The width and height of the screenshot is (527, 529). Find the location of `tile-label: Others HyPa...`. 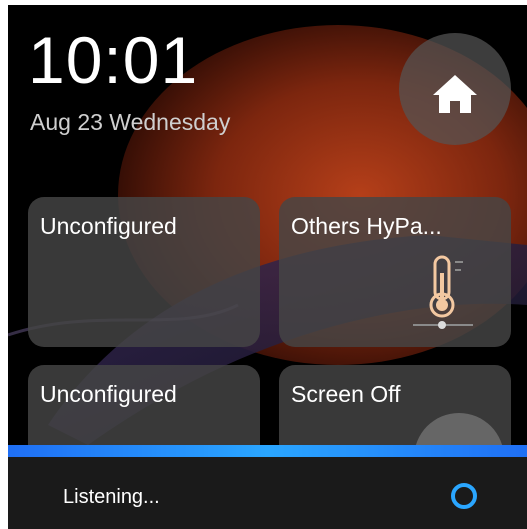

tile-label: Others HyPa... is located at coordinates (366, 226).